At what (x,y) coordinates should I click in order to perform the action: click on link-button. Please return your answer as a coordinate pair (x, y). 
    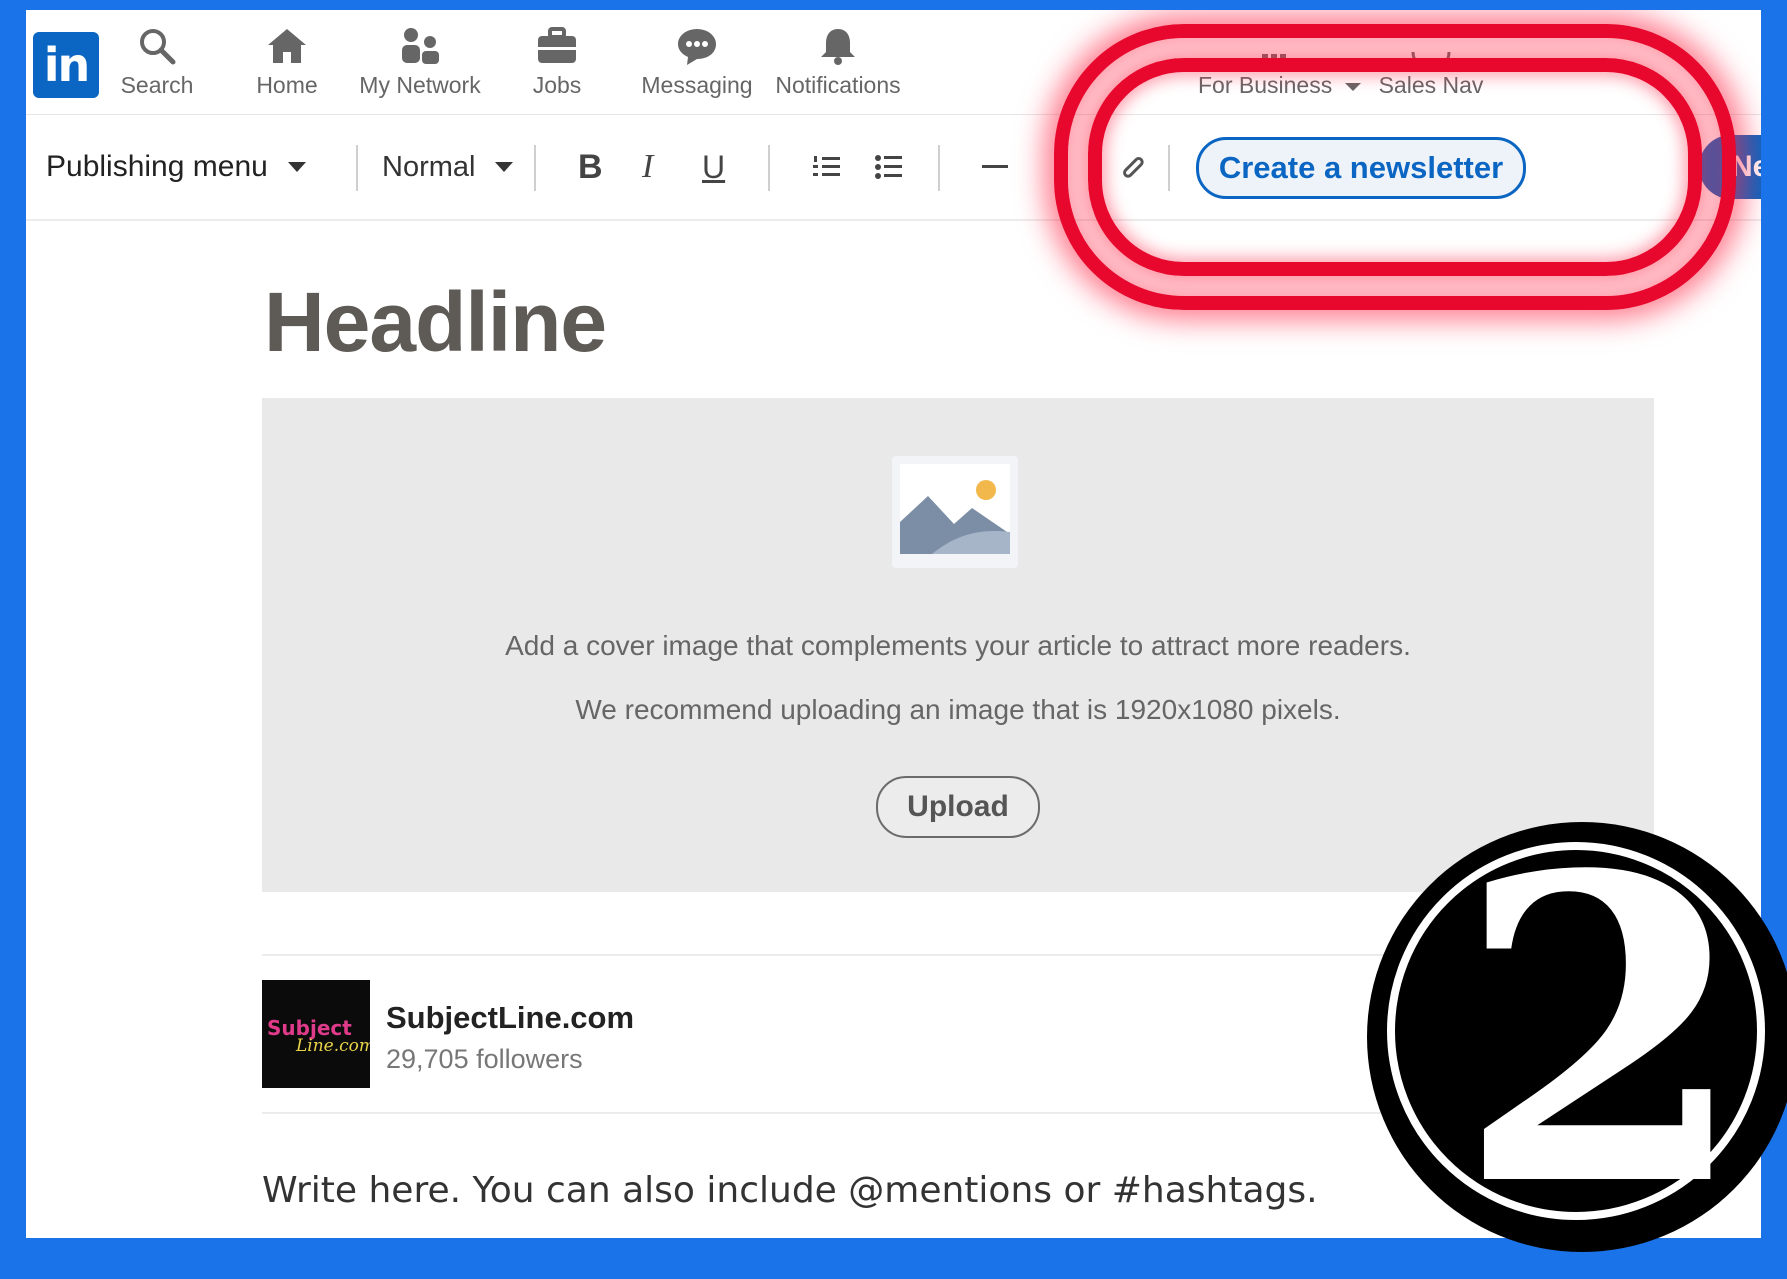
    Looking at the image, I should click on (1133, 167).